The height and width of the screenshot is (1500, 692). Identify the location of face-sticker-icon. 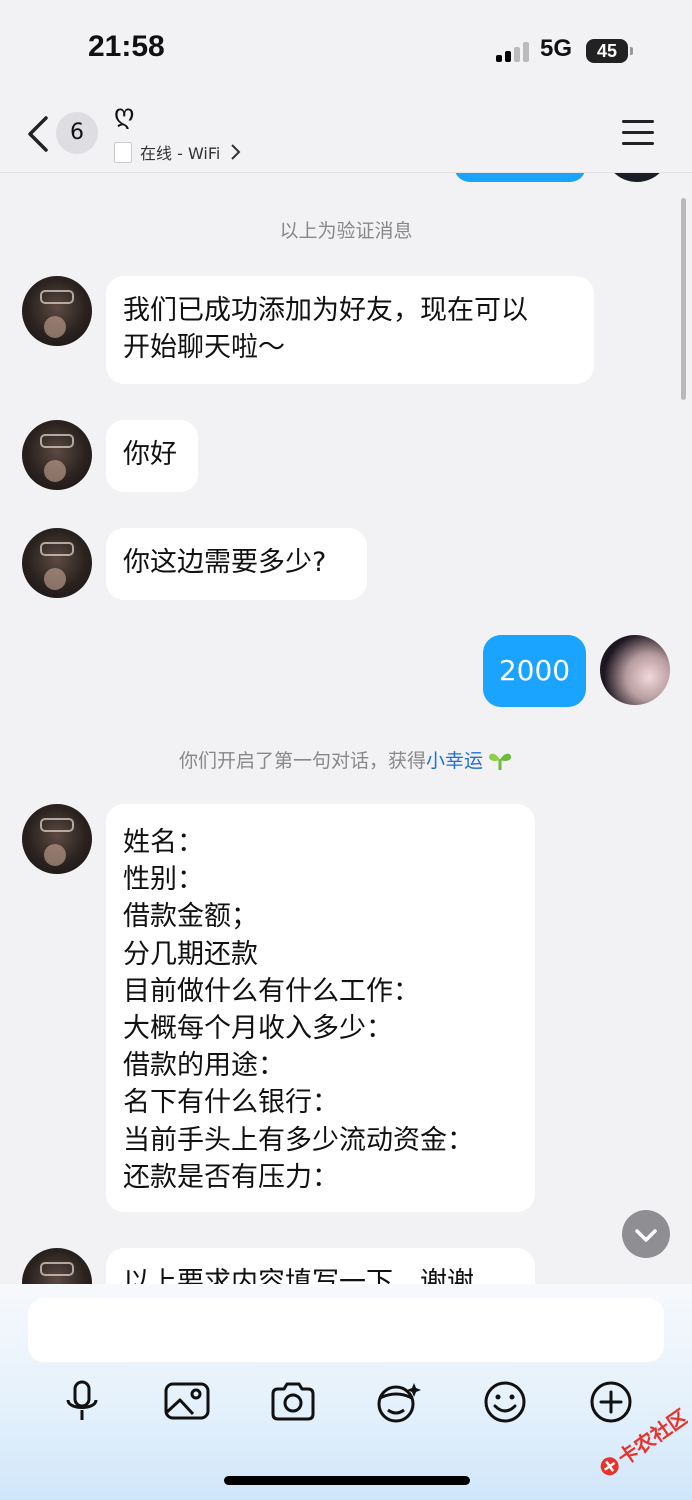
(398, 1402).